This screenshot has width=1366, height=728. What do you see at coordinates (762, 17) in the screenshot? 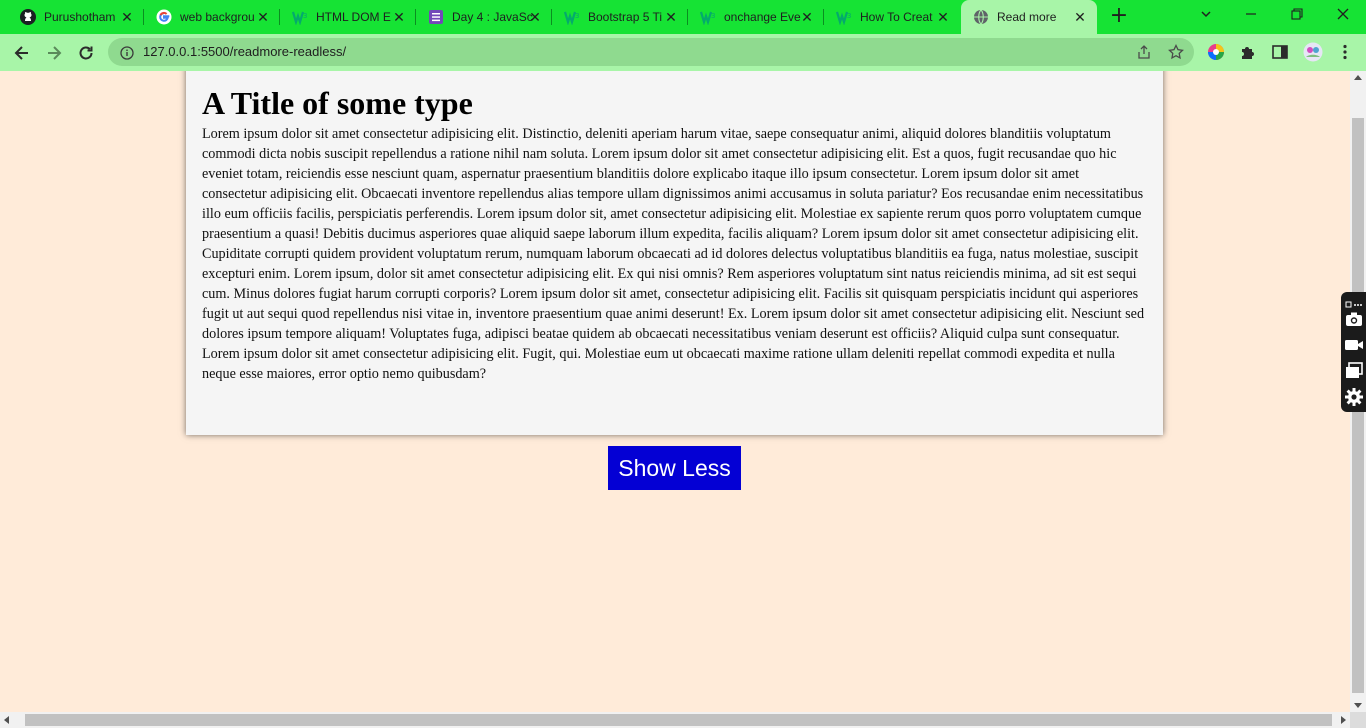
I see `tab-title: onchange Eve` at bounding box center [762, 17].